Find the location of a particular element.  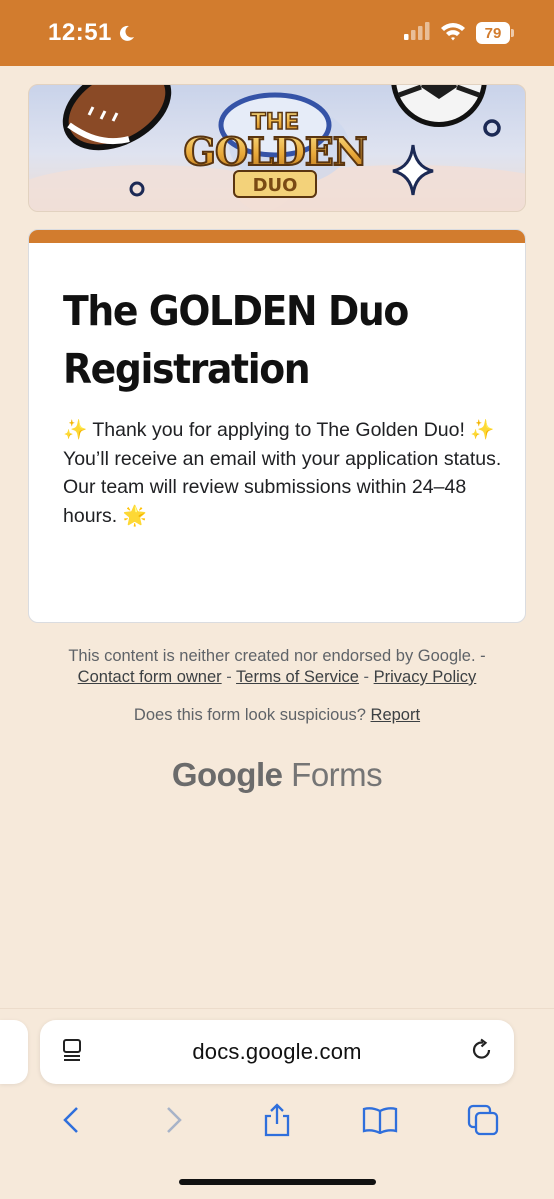

status-indicators: 79 is located at coordinates (459, 33).